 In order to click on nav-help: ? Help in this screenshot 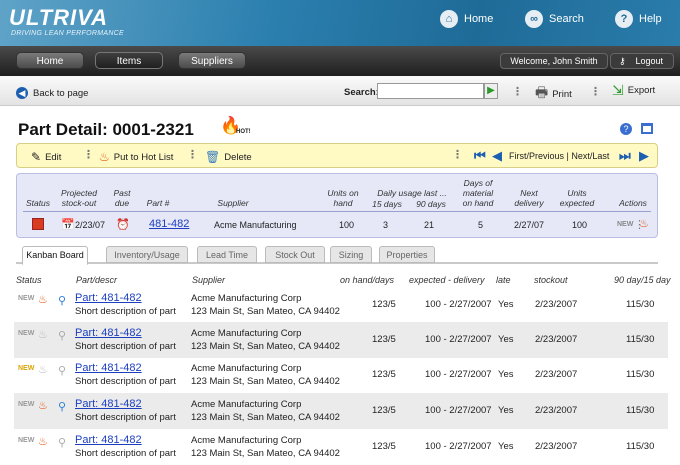, I will do `click(638, 19)`.